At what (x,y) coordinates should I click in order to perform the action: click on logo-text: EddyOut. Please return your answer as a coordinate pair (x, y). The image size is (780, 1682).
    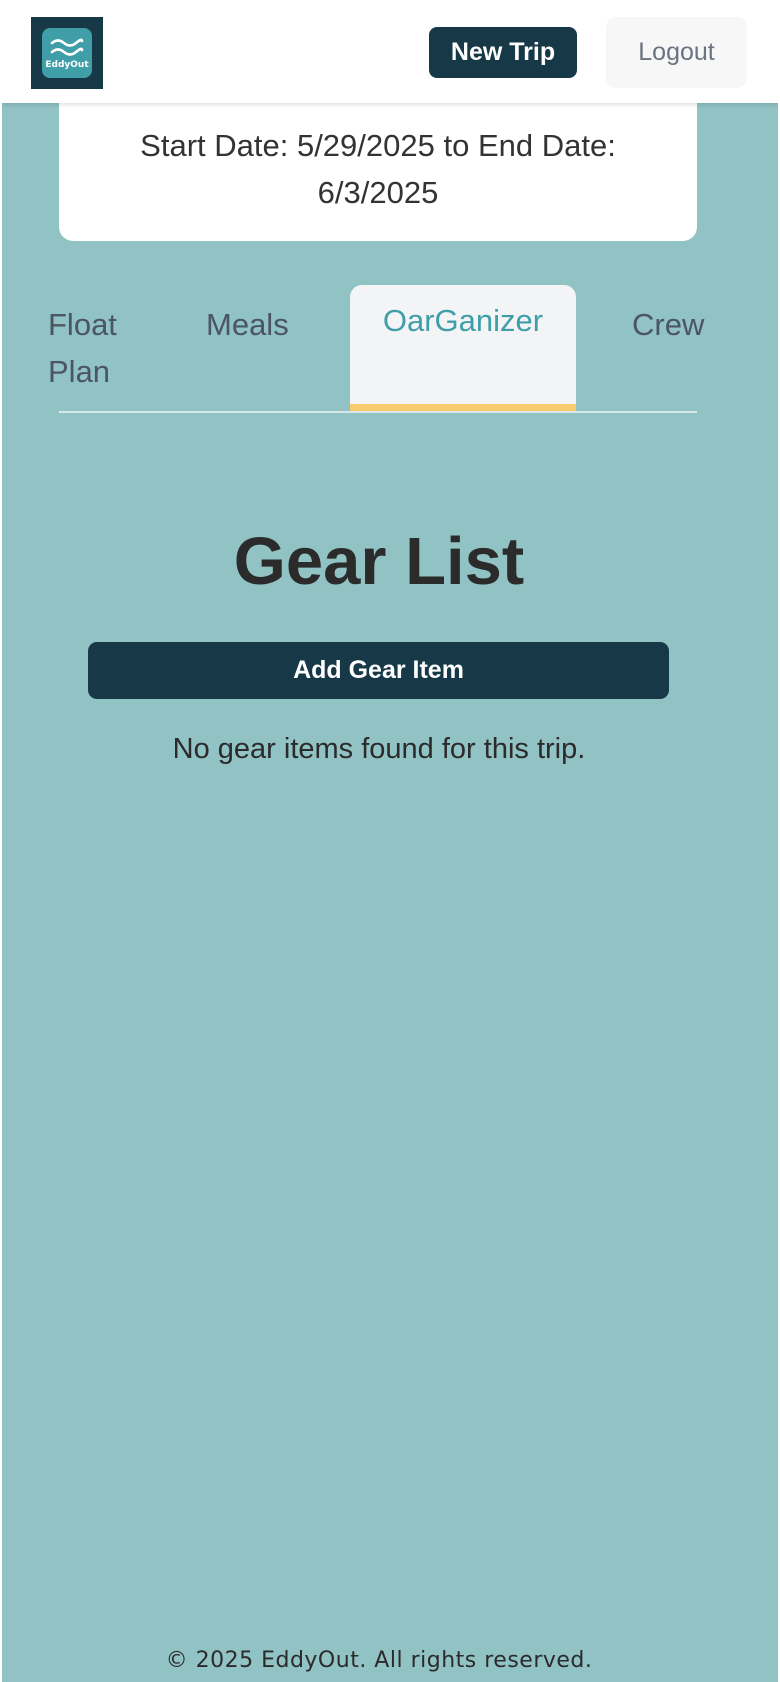
    Looking at the image, I should click on (67, 64).